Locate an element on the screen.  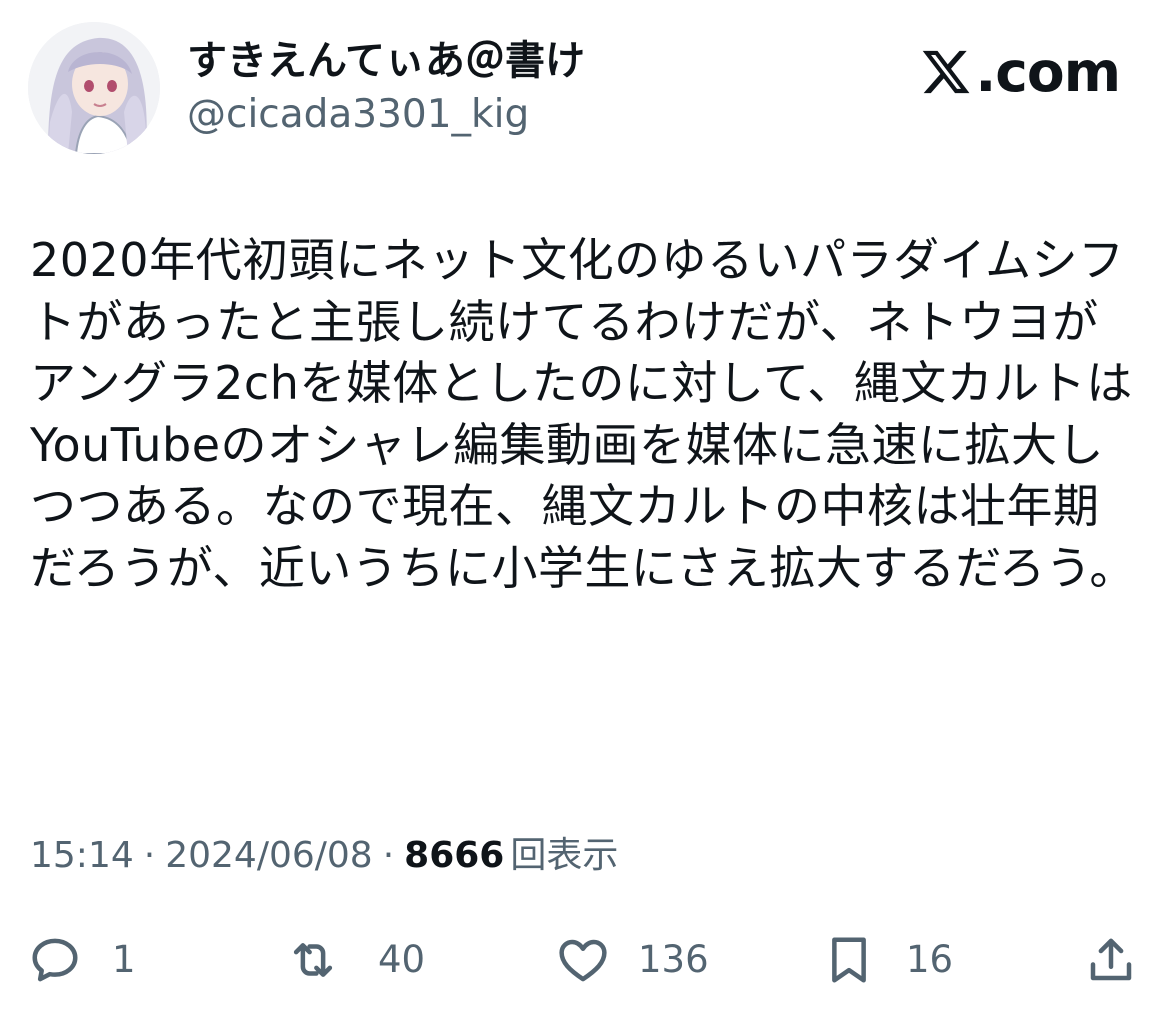
share-button is located at coordinates (1111, 960).